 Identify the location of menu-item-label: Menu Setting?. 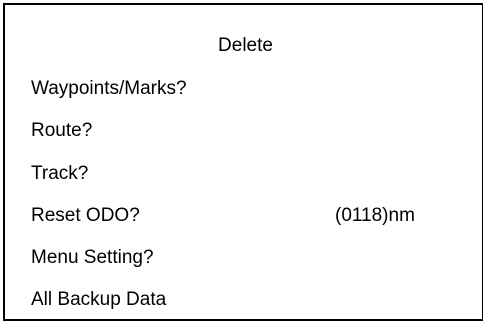
(92, 257).